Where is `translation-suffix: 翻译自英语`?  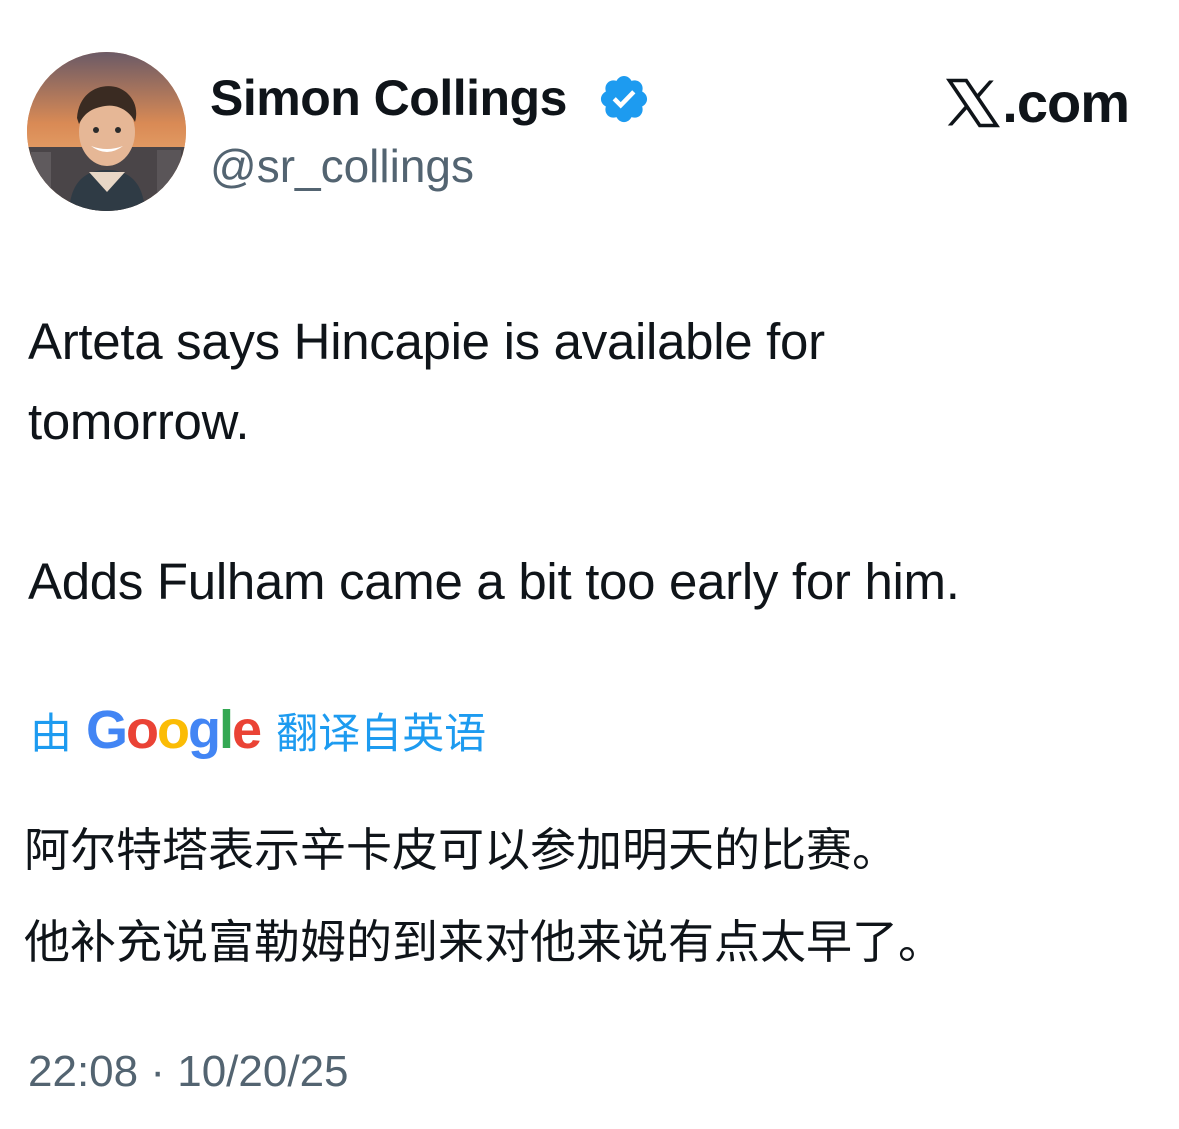
translation-suffix: 翻译自英语 is located at coordinates (381, 733).